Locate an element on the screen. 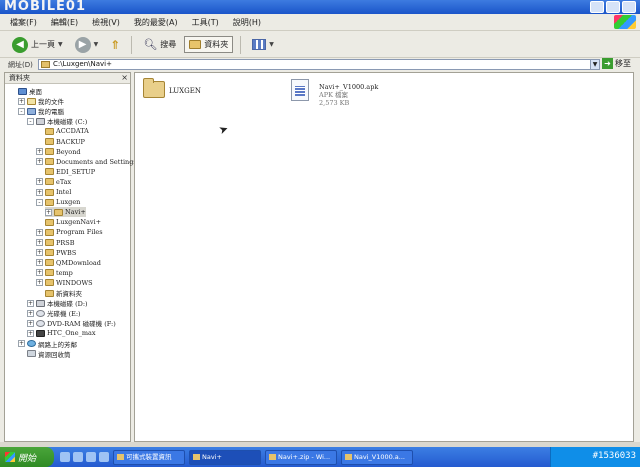 This screenshot has height=467, width=640. tree-item-luxgen-navi-plus: LuxgenNavi+ is located at coordinates (68, 222).